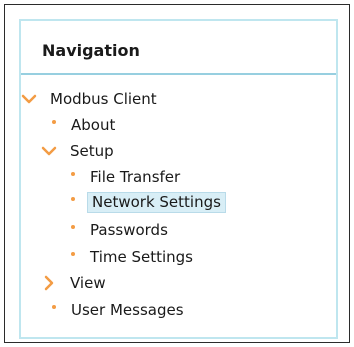 The width and height of the screenshot is (354, 347). Describe the element at coordinates (127, 309) in the screenshot. I see `tree-item-label: User Messages` at that location.